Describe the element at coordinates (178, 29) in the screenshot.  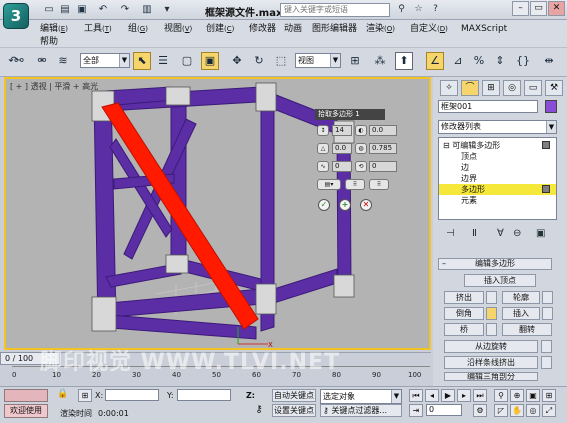
I see `menu-views: 视图(V)` at that location.